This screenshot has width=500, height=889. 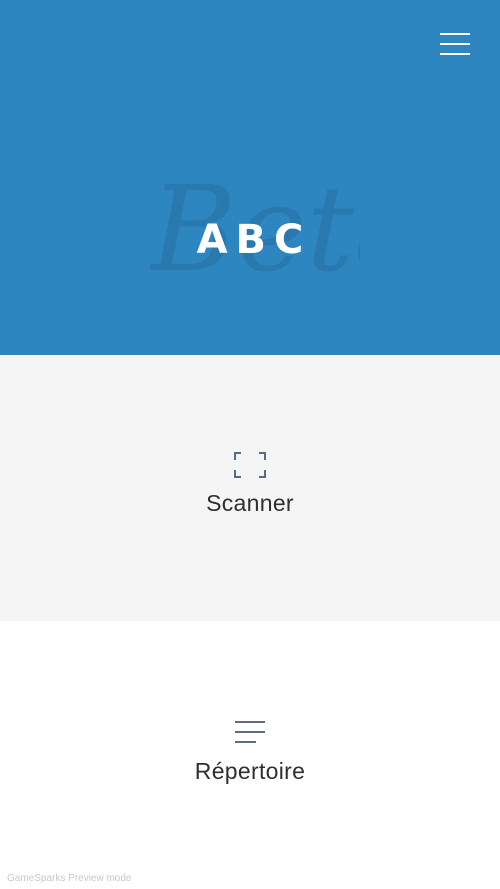 I want to click on preview-mode-note: GameSparks Preview mode, so click(x=69, y=878).